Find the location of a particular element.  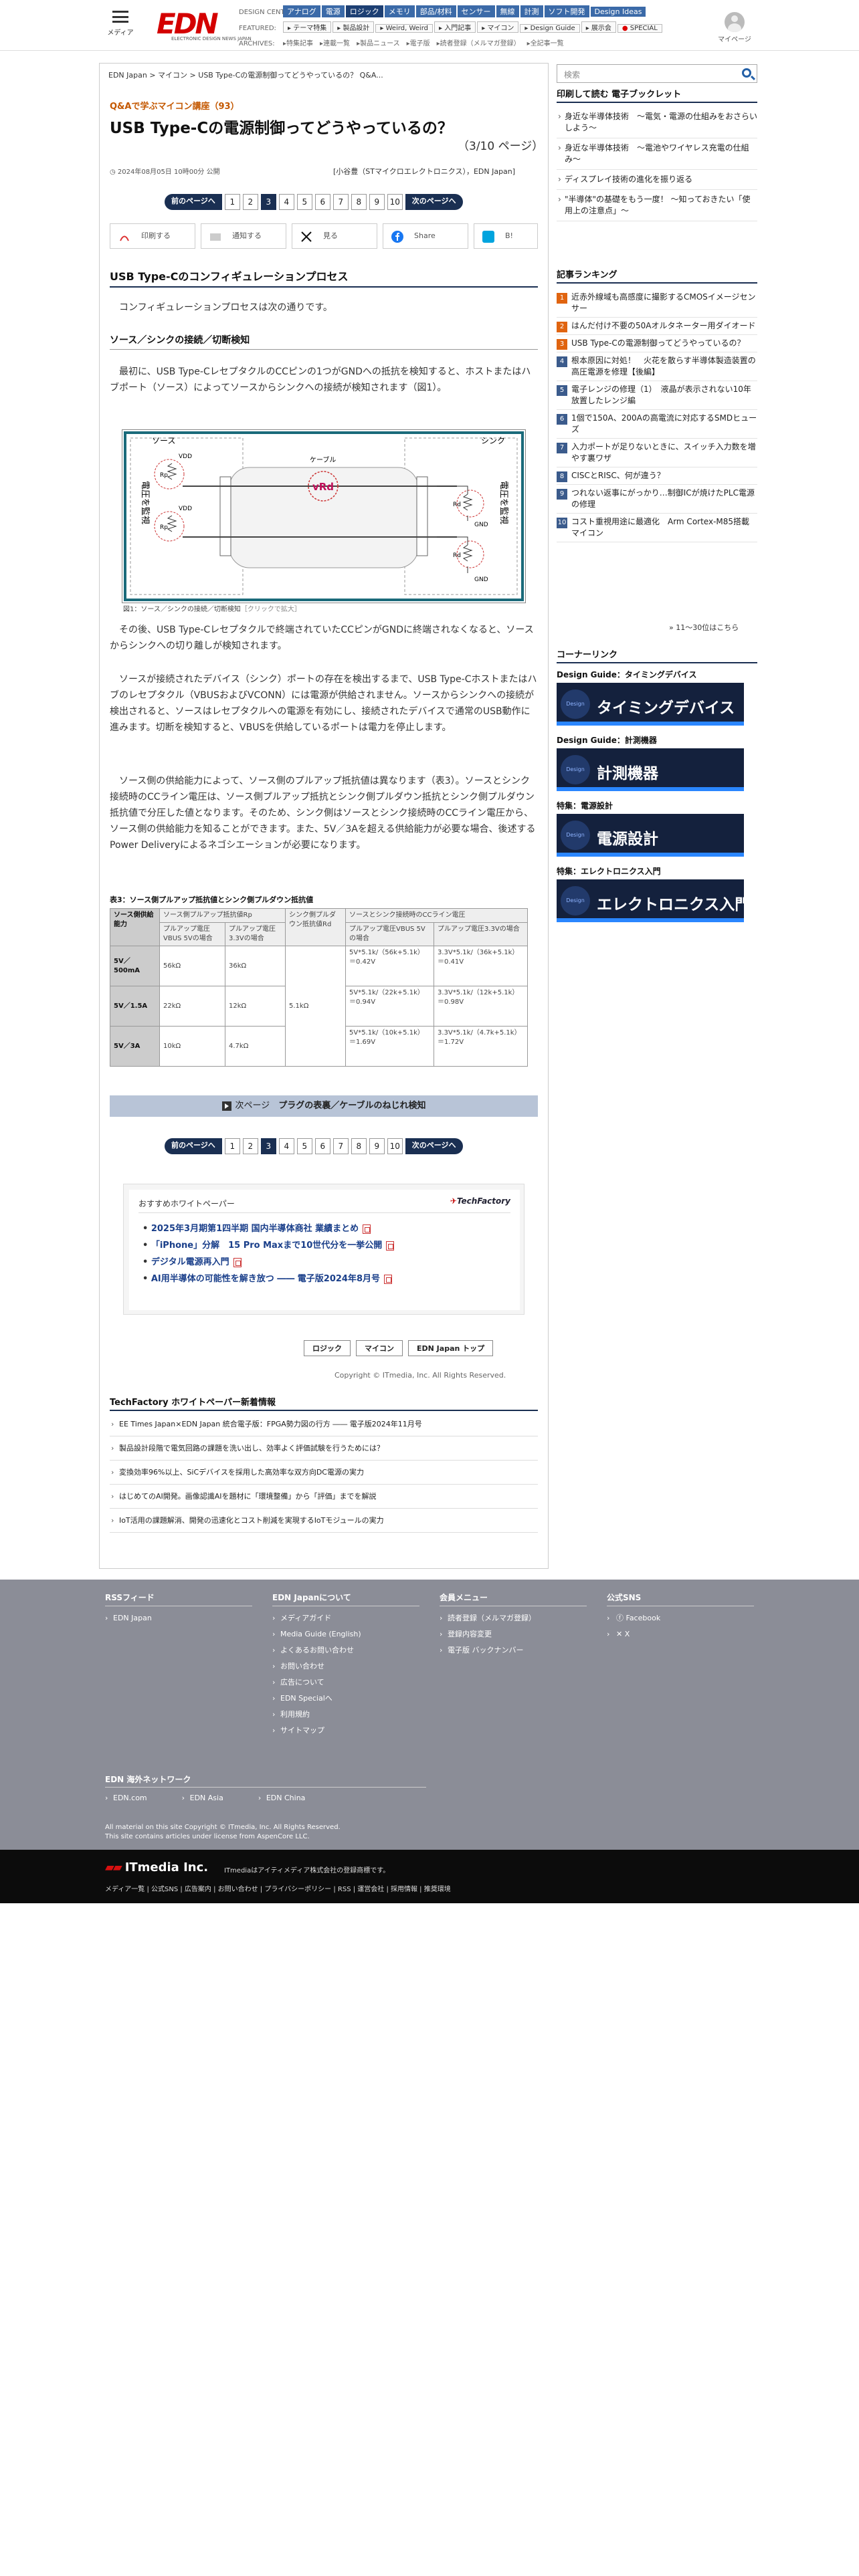

footer-link: よくあるお問い合わせ is located at coordinates (345, 1650).